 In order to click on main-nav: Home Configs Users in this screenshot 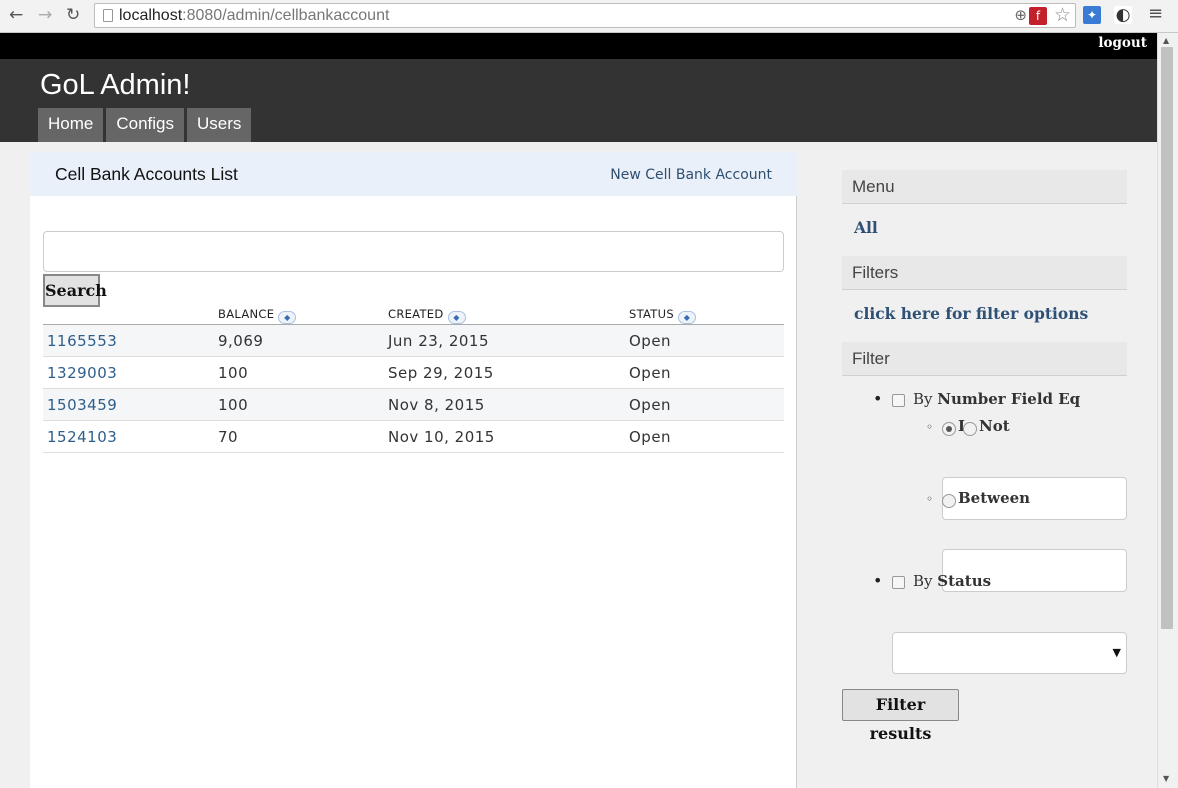, I will do `click(146, 125)`.